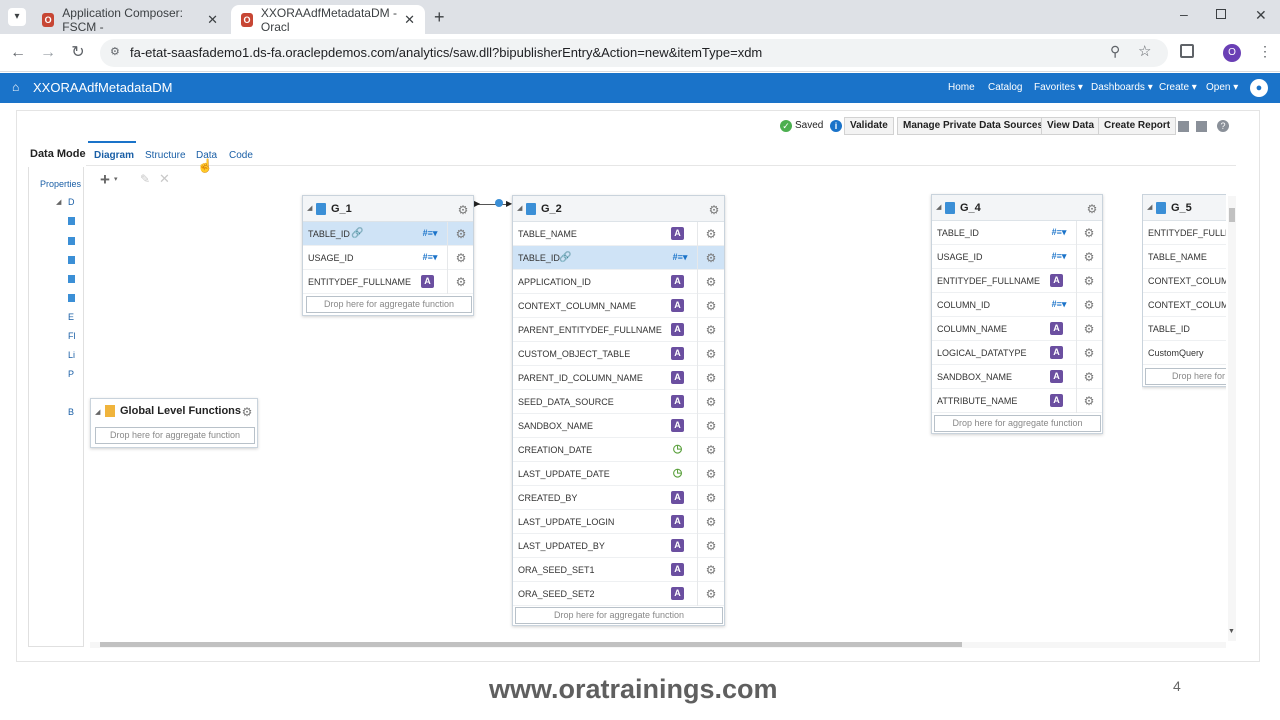  Describe the element at coordinates (1017, 329) in the screenshot. I see `field-row: COLUMN_NAME A ⚙` at that location.